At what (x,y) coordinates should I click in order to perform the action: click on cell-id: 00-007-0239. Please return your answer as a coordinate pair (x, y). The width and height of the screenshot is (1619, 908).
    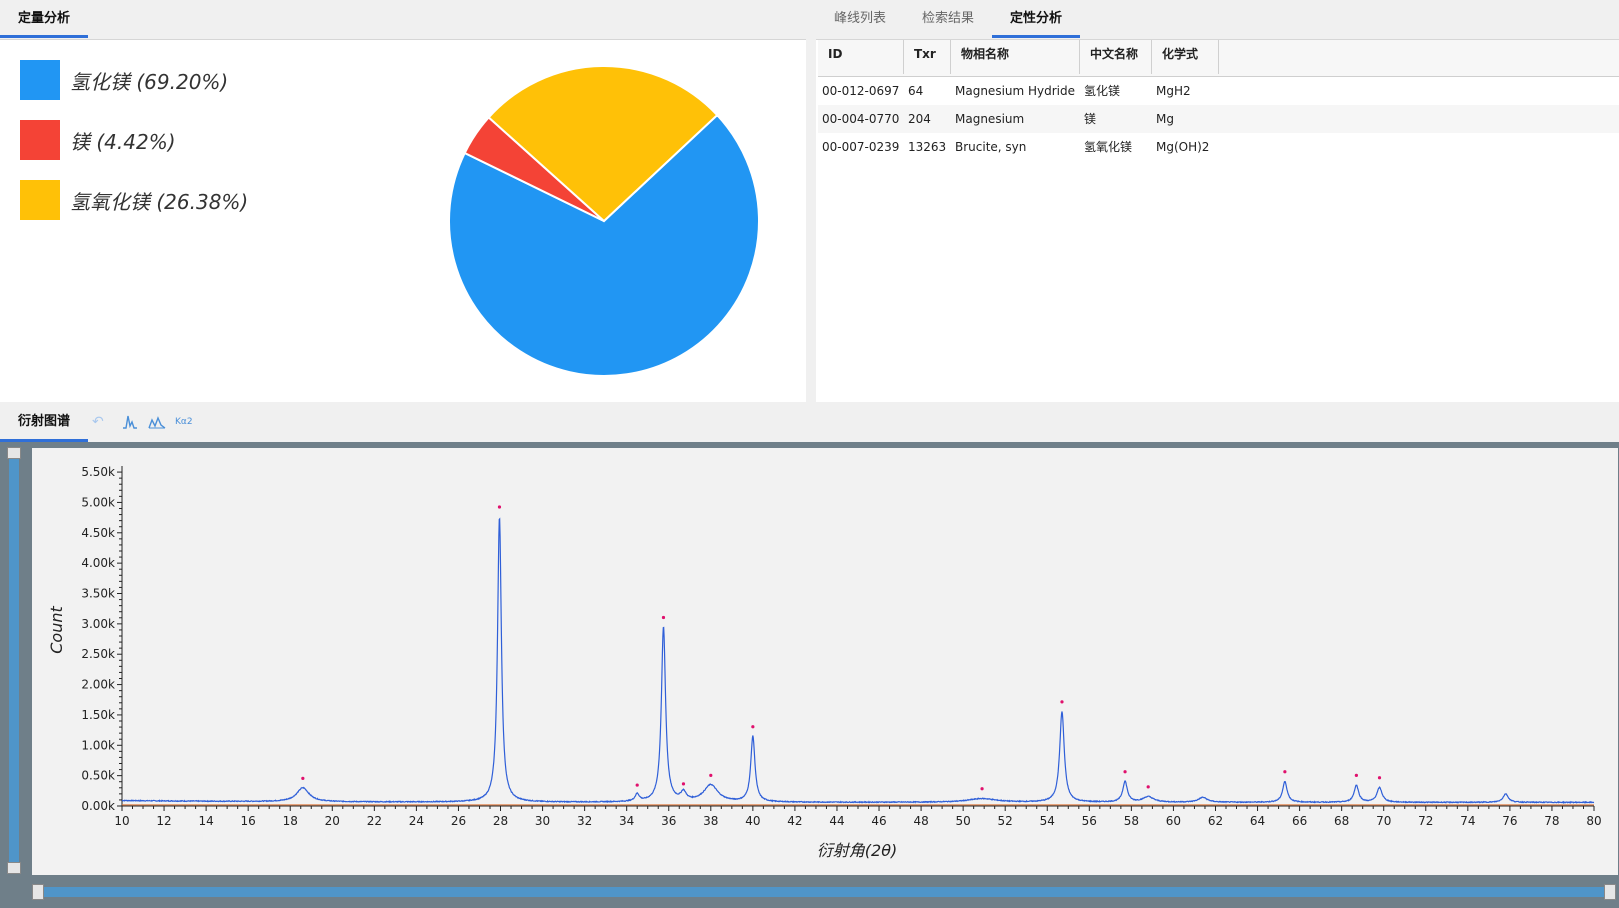
    Looking at the image, I should click on (861, 147).